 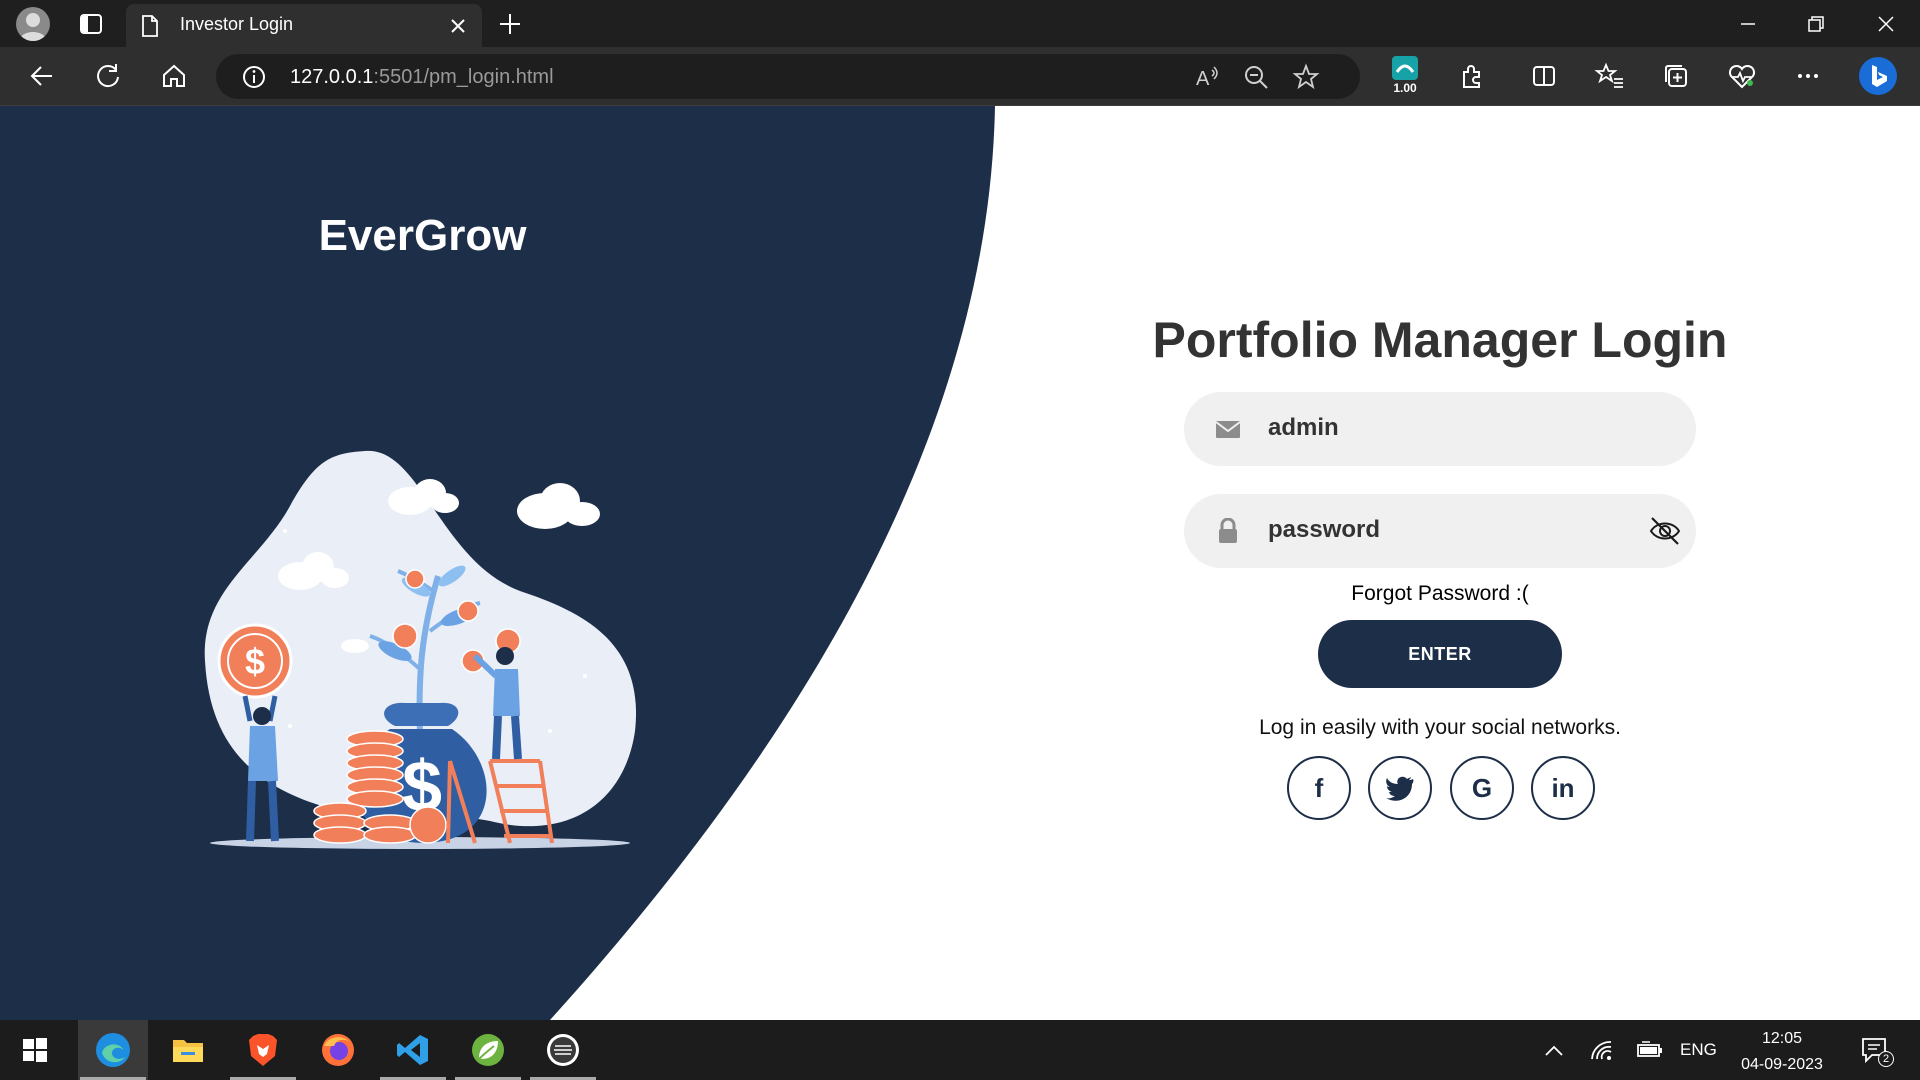 I want to click on google-login-button: G, so click(x=1482, y=788).